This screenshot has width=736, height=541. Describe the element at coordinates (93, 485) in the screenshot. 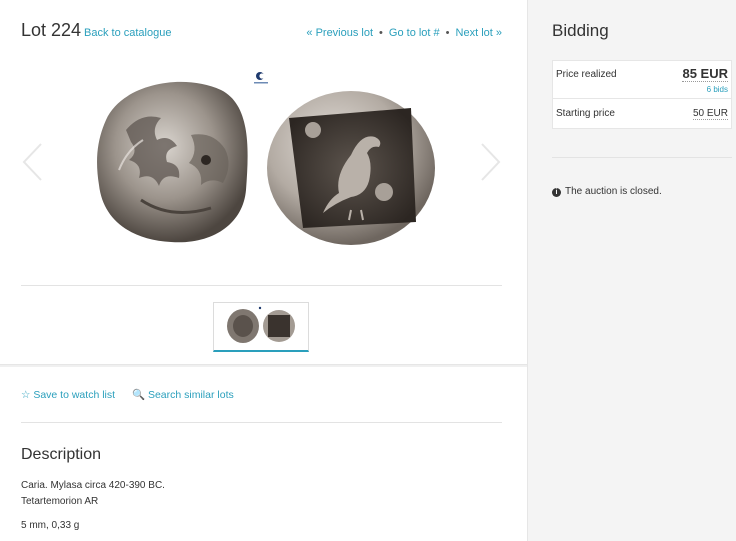

I see `description-line: Caria. Mylasa circa 420-390 BC.` at that location.